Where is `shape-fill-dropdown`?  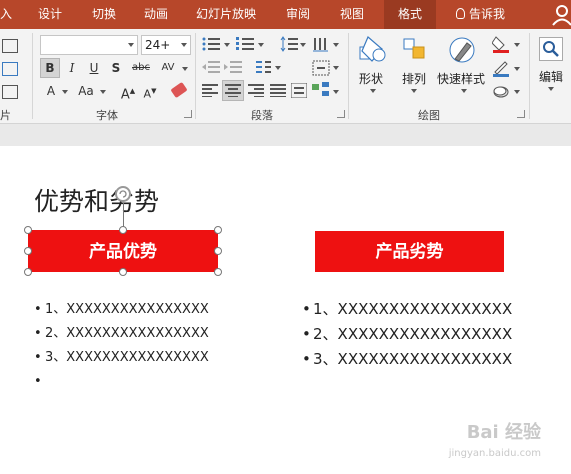
shape-fill-dropdown is located at coordinates (517, 45).